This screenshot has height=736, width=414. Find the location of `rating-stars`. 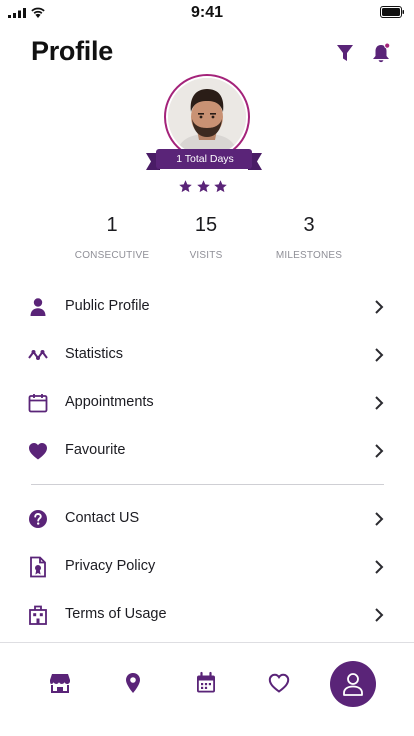

rating-stars is located at coordinates (203, 187).